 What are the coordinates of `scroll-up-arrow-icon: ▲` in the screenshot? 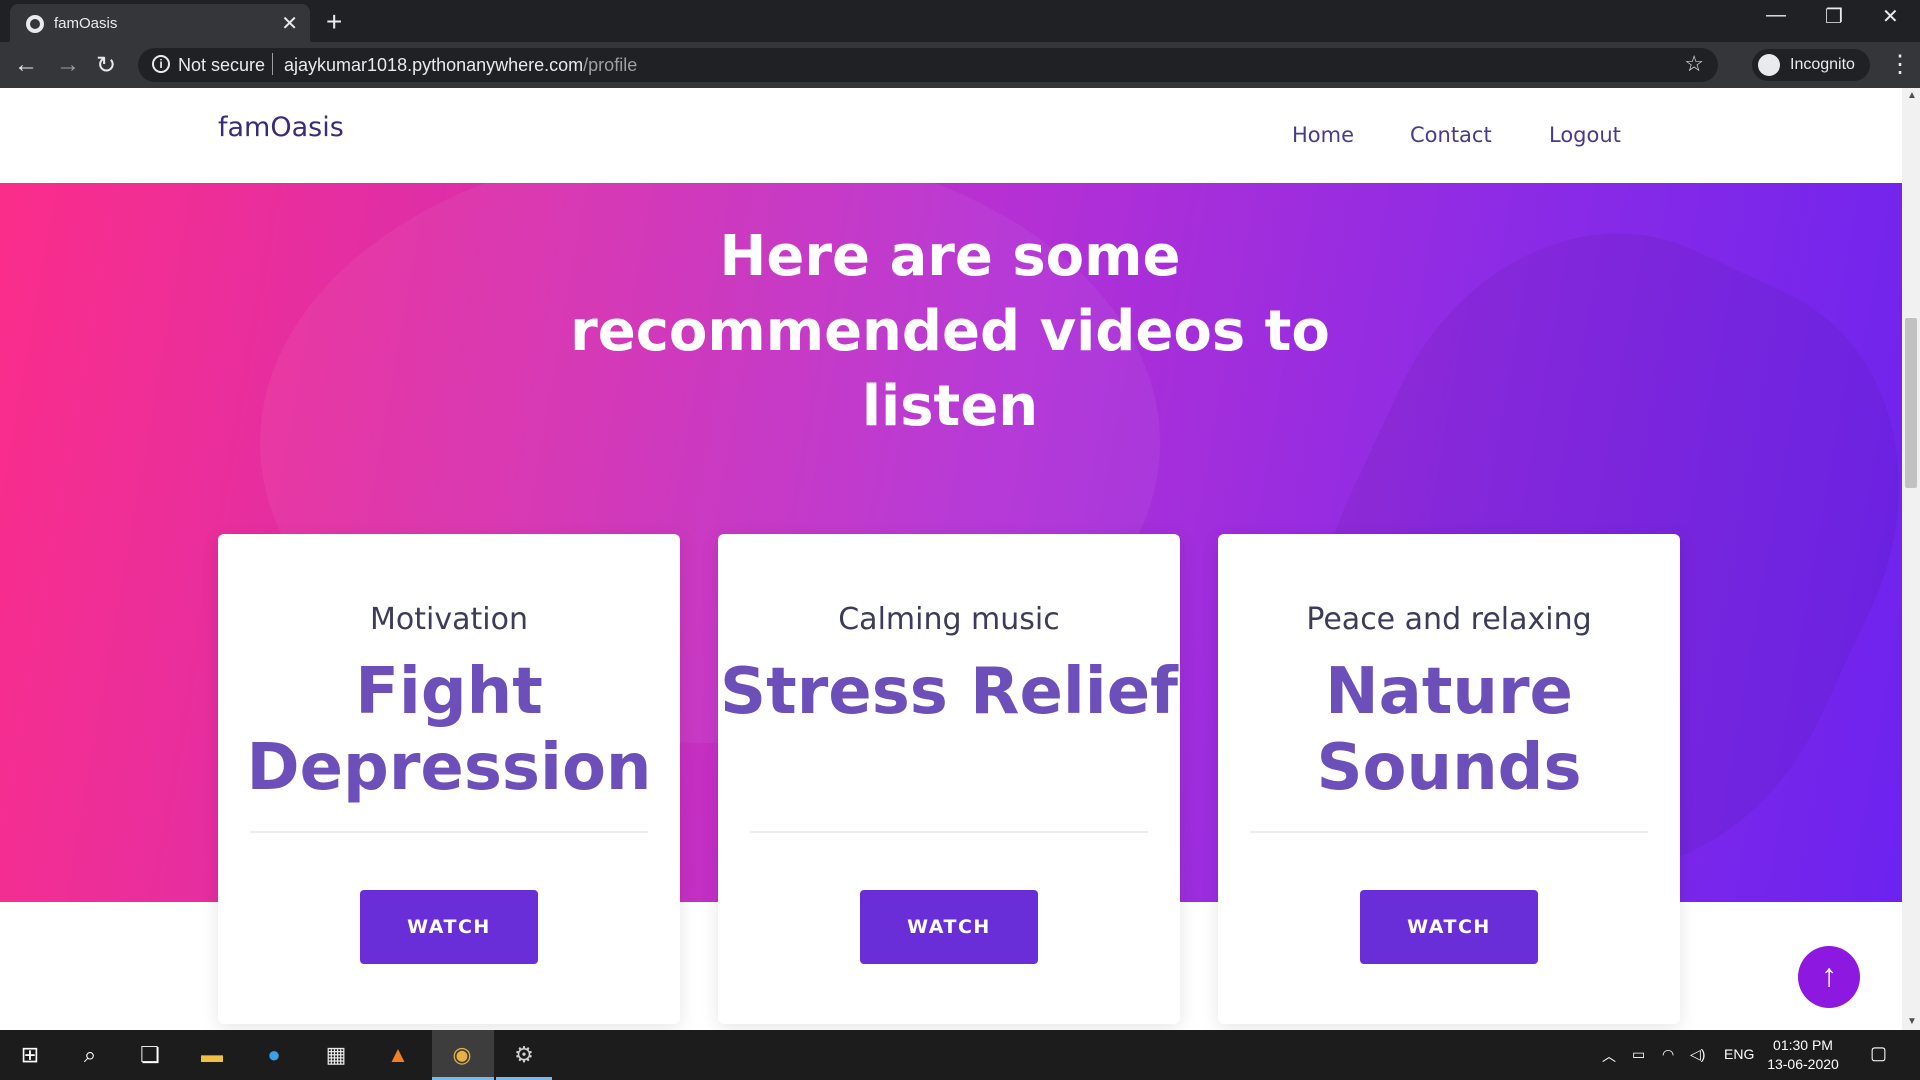 It's located at (1912, 95).